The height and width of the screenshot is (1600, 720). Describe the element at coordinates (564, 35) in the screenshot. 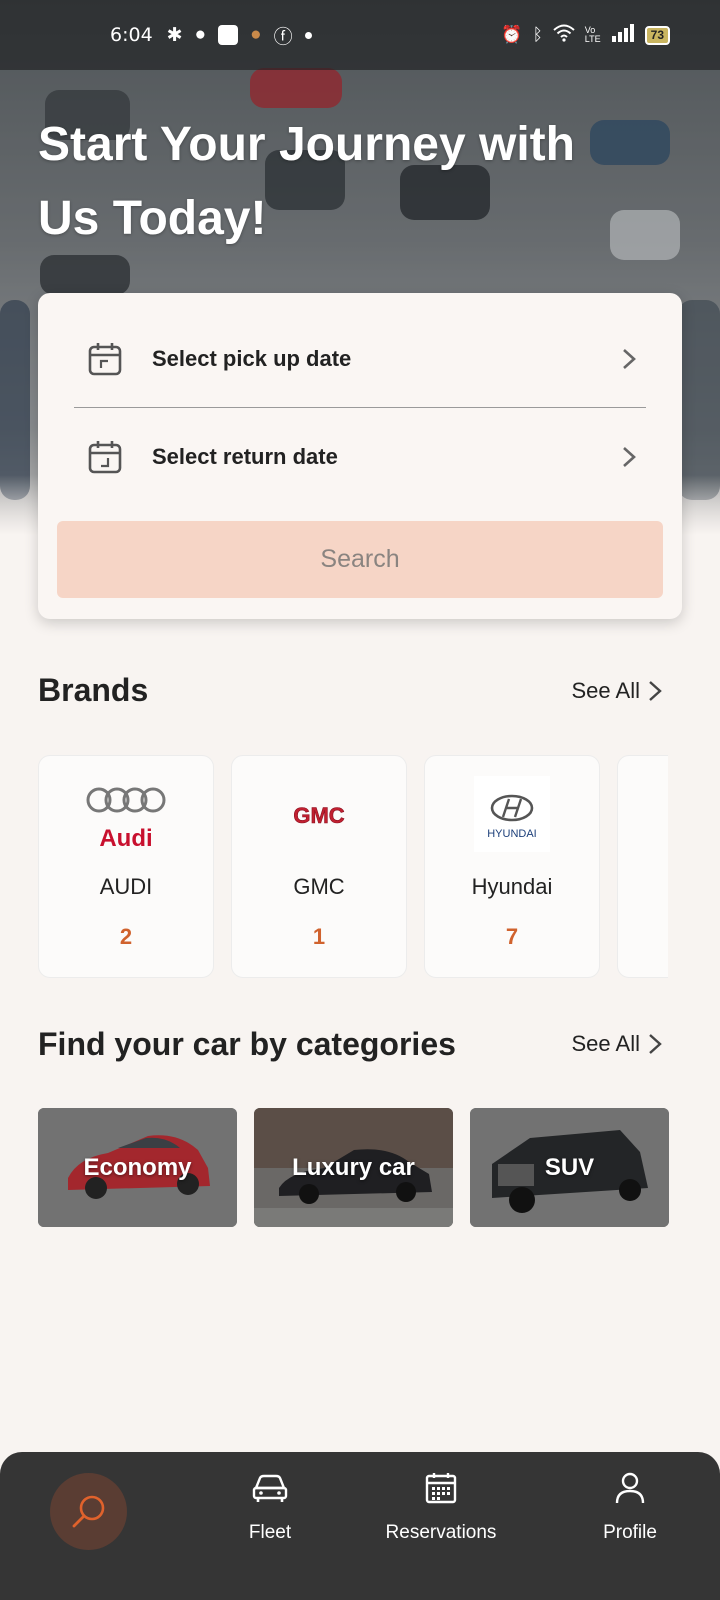

I see `wifi-icon` at that location.